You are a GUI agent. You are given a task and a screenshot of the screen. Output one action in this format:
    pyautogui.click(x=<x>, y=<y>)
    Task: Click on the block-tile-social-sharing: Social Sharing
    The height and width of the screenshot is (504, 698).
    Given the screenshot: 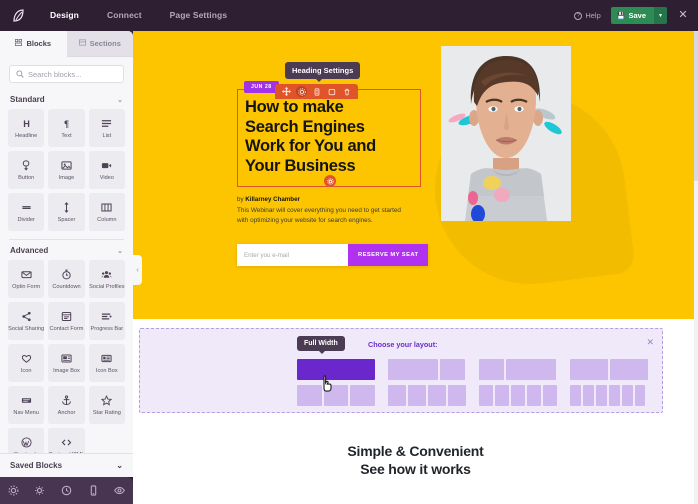 What is the action you would take?
    pyautogui.click(x=26, y=321)
    